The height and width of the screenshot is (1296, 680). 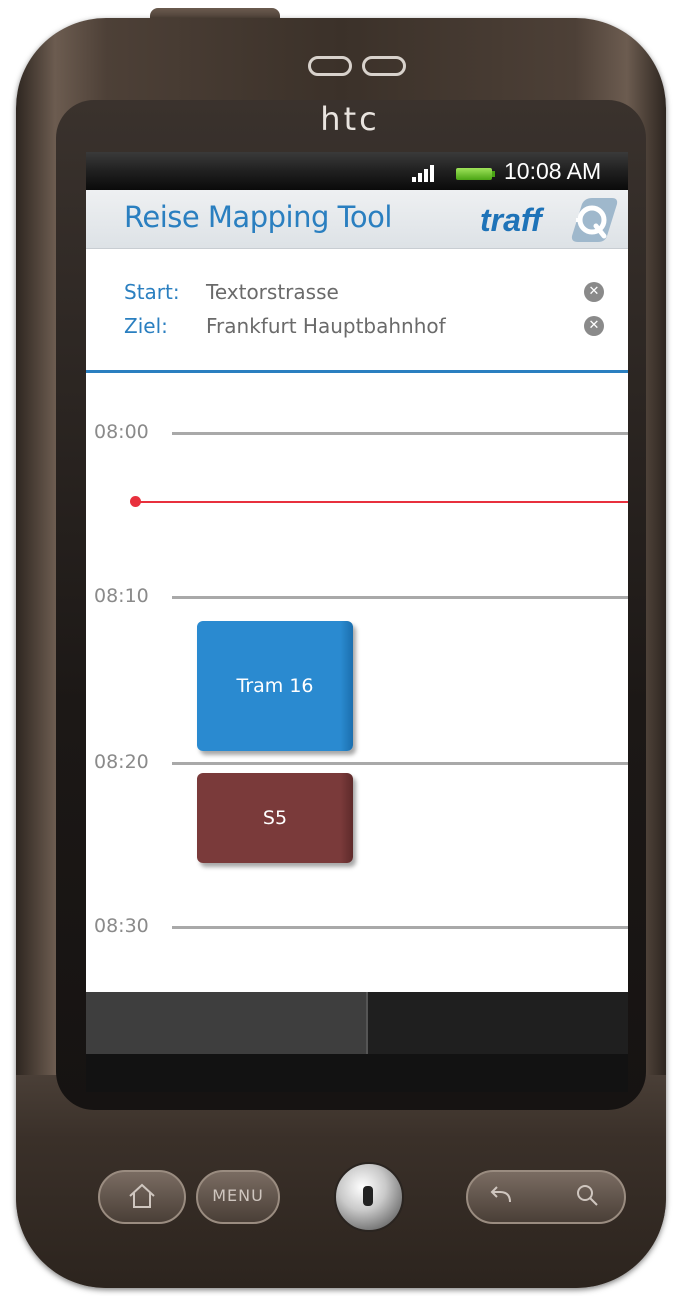 What do you see at coordinates (382, 502) in the screenshot?
I see `current-time-line` at bounding box center [382, 502].